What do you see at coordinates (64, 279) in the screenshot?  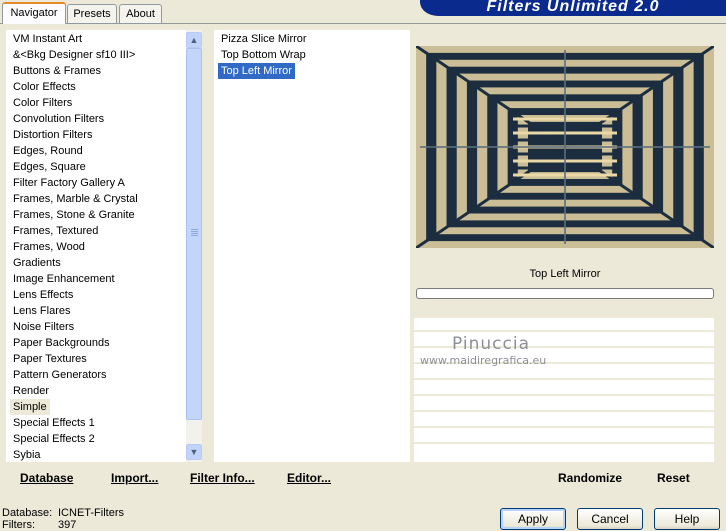 I see `category-item: Image Enhancement` at bounding box center [64, 279].